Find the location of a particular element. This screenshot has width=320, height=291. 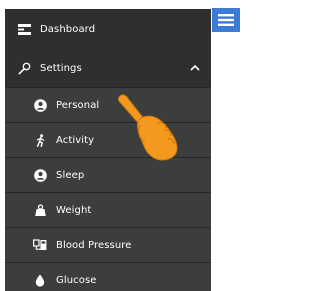

submenu-item-label: Personal is located at coordinates (78, 105).